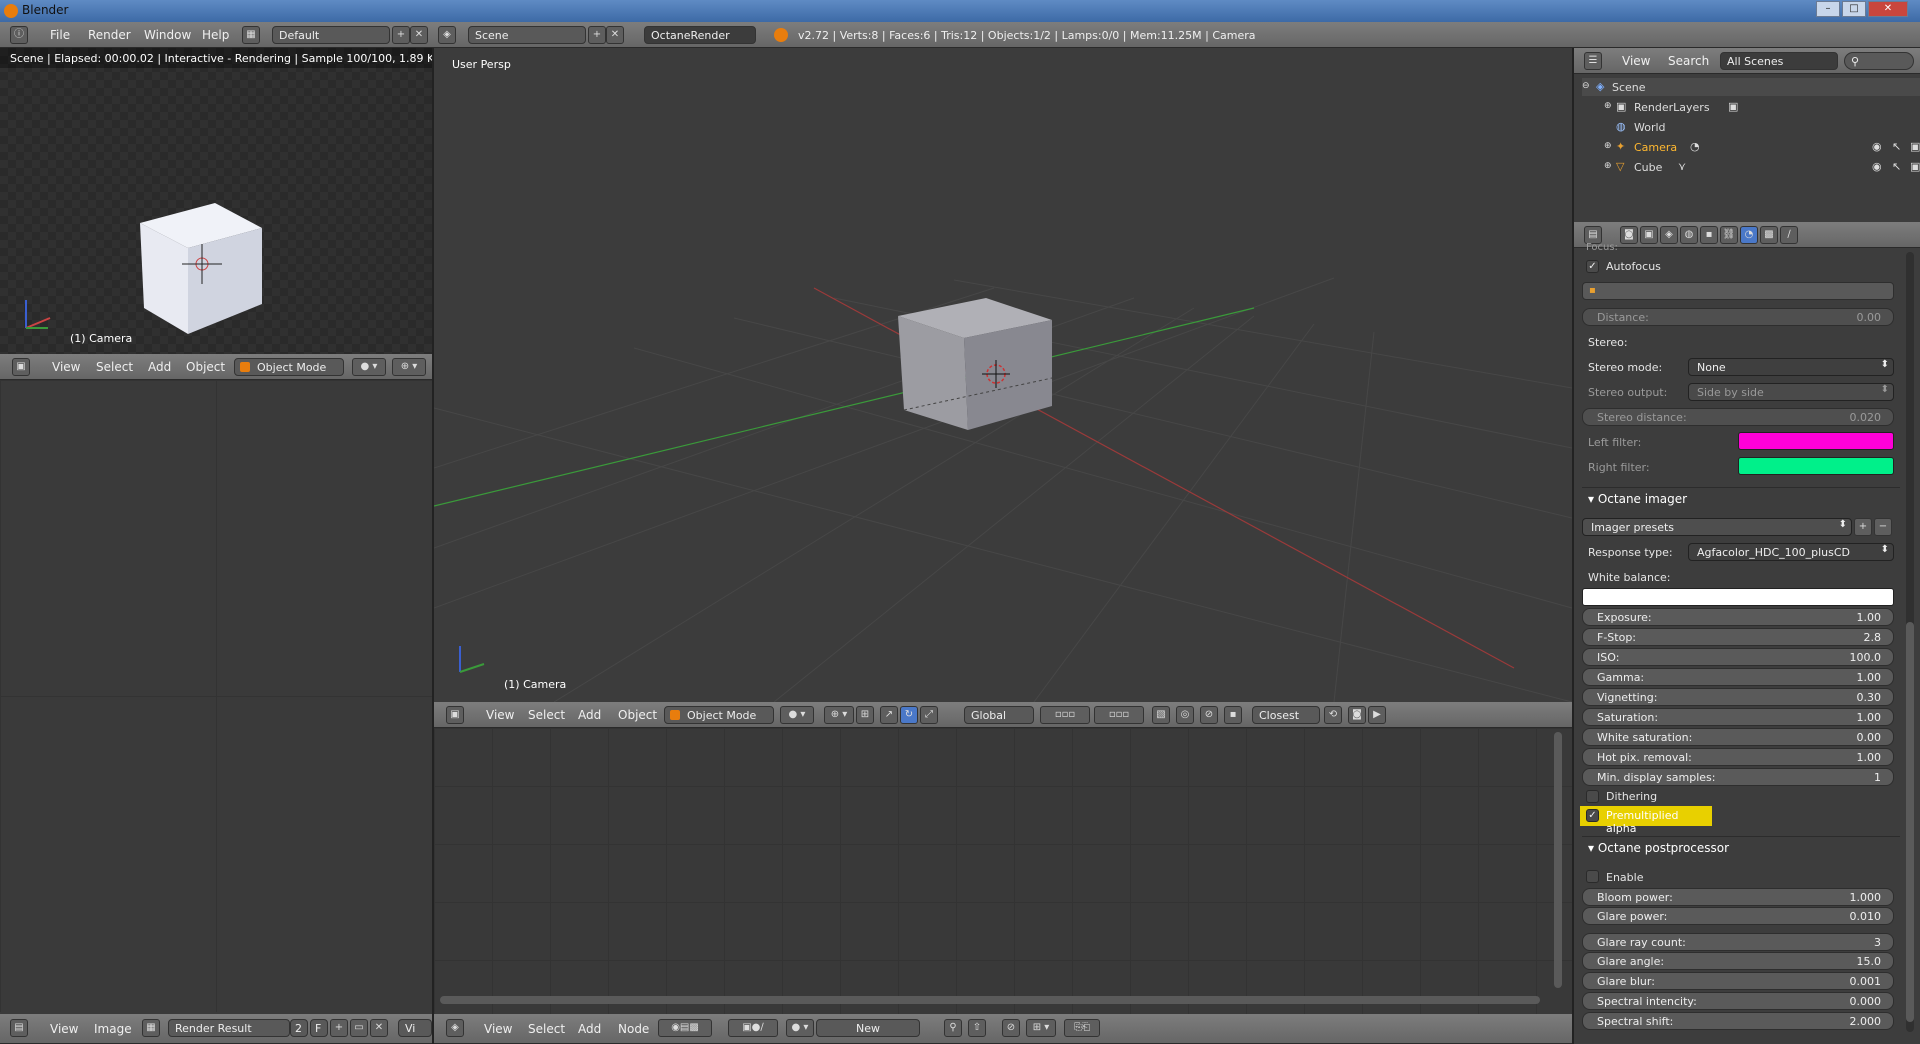 This screenshot has width=1920, height=1044. I want to click on image-open-icon: ▭, so click(359, 1028).